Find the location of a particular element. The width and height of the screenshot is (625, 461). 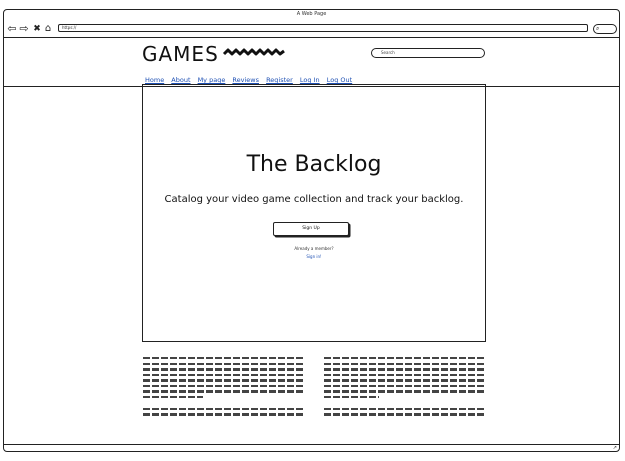

nav-link-reviews: Reviews is located at coordinates (245, 80).